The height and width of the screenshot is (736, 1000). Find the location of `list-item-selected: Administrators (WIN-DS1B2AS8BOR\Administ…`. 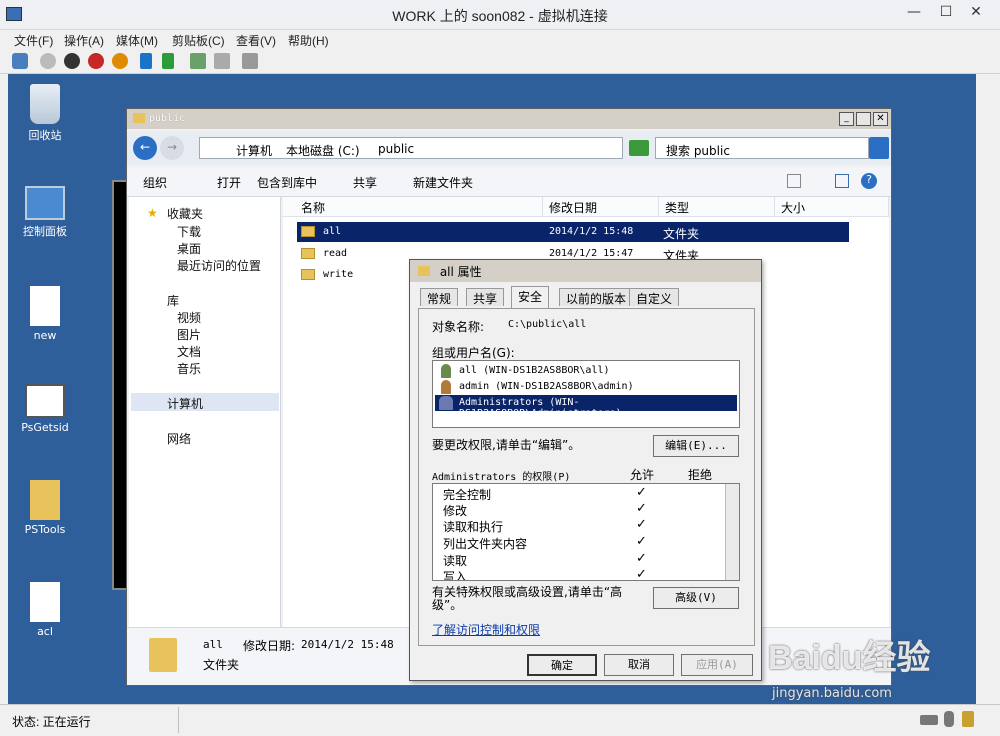

list-item-selected: Administrators (WIN-DS1B2AS8BOR\Administ… is located at coordinates (586, 407).